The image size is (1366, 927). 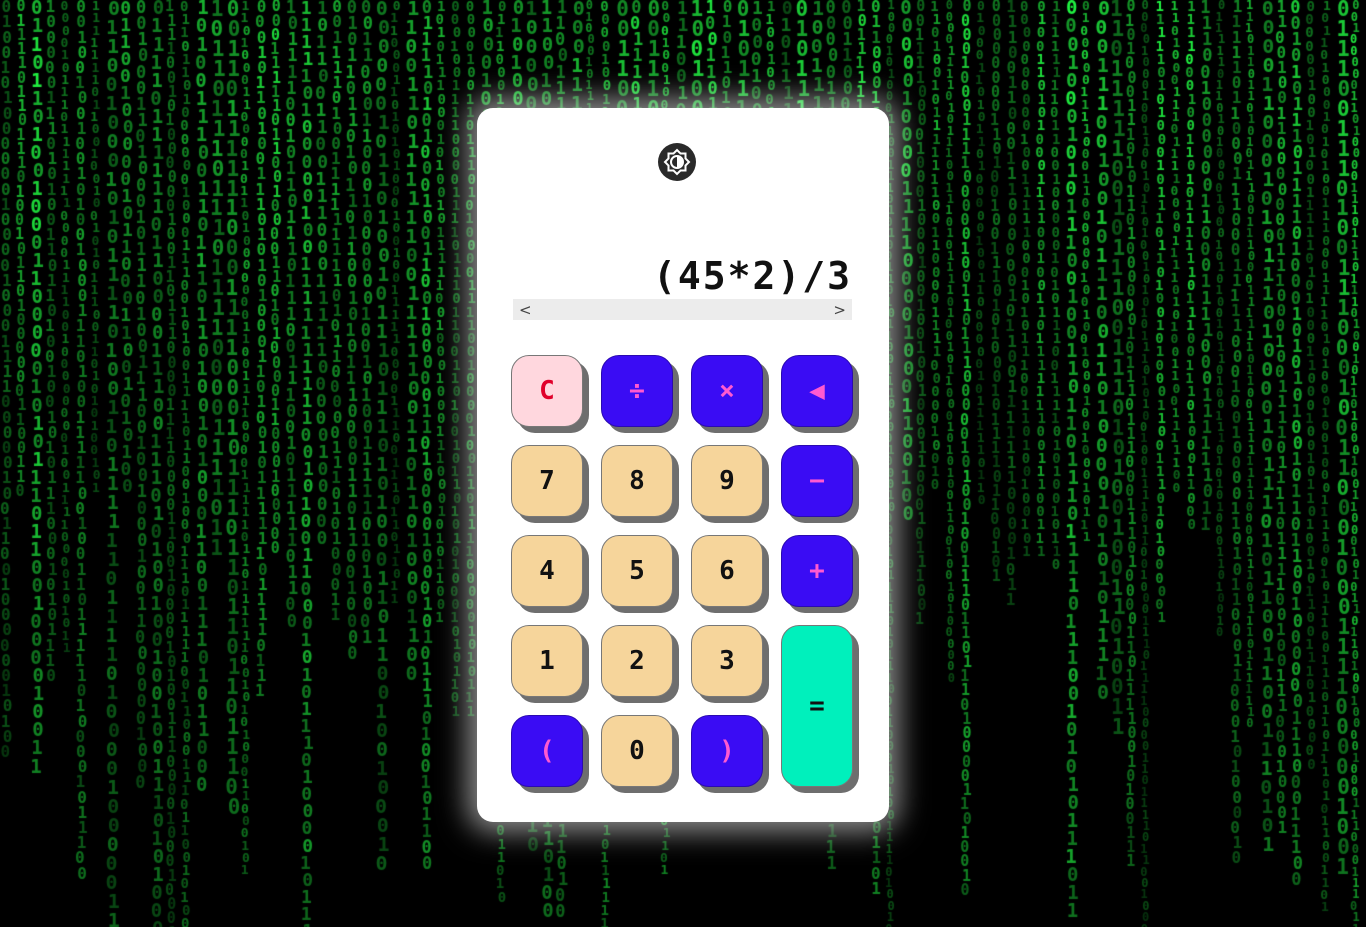 What do you see at coordinates (682, 309) in the screenshot?
I see `display-scrollbar: < >` at bounding box center [682, 309].